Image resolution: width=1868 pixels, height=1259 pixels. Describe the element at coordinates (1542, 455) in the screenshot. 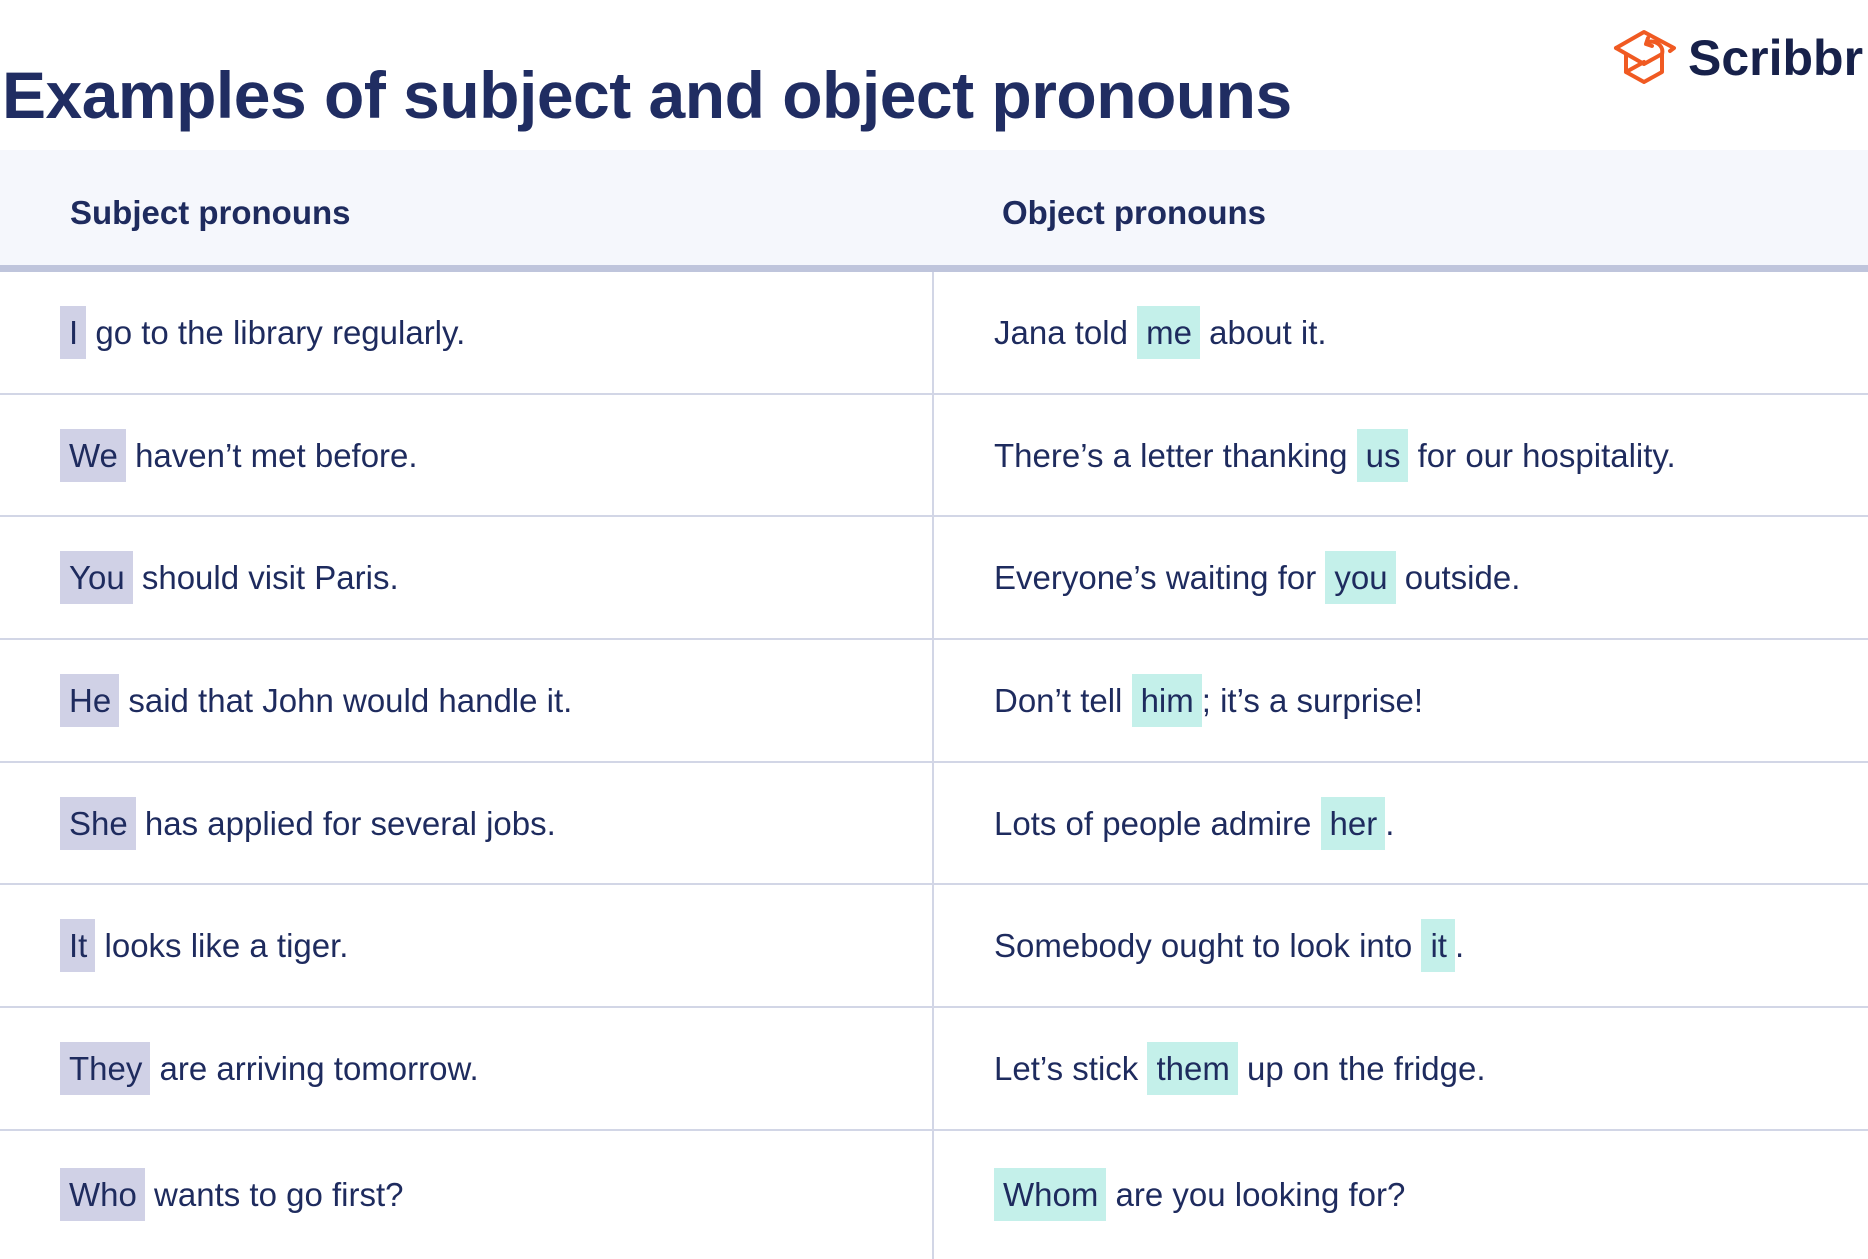

I see `object-text-after: for our hospitality.` at that location.